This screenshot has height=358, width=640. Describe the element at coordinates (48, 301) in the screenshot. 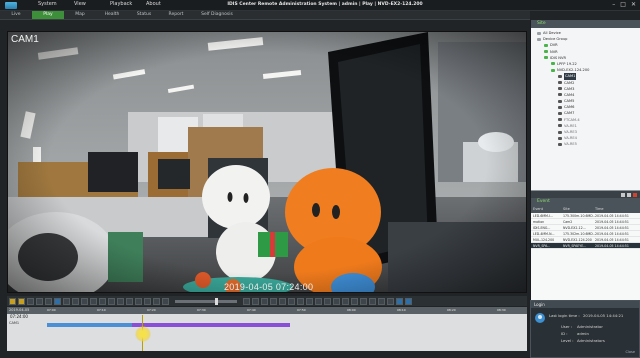

I see `layout-4x4-icon` at that location.